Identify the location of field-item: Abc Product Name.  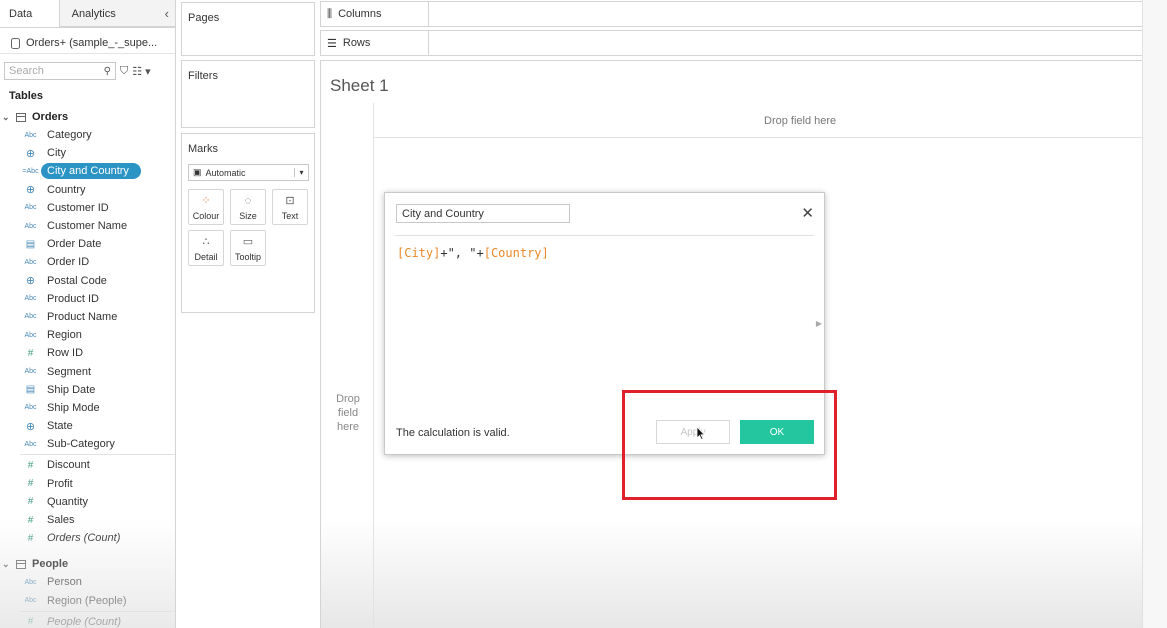
(87, 317).